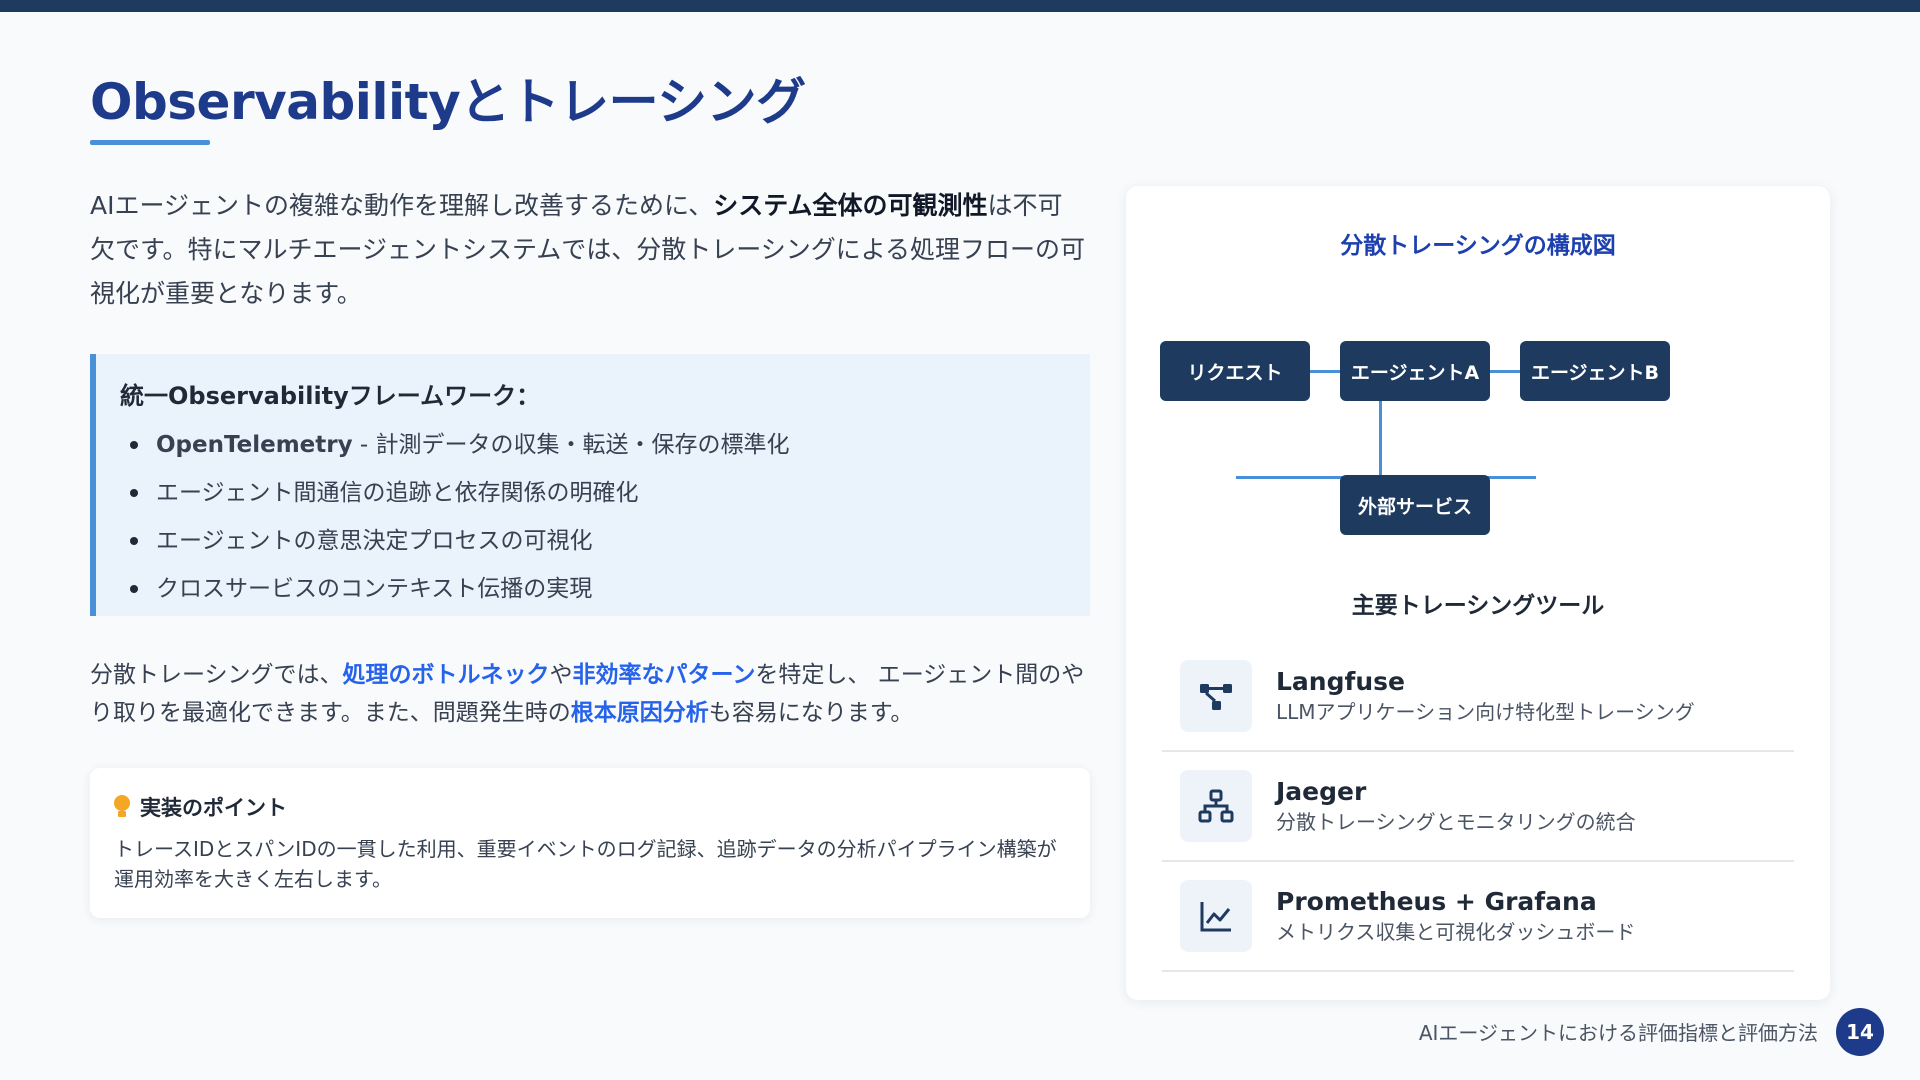 The height and width of the screenshot is (1080, 1920). I want to click on framework-item: OpenTelemetry - 計測データの収集・転送・保存の標準化, so click(593, 445).